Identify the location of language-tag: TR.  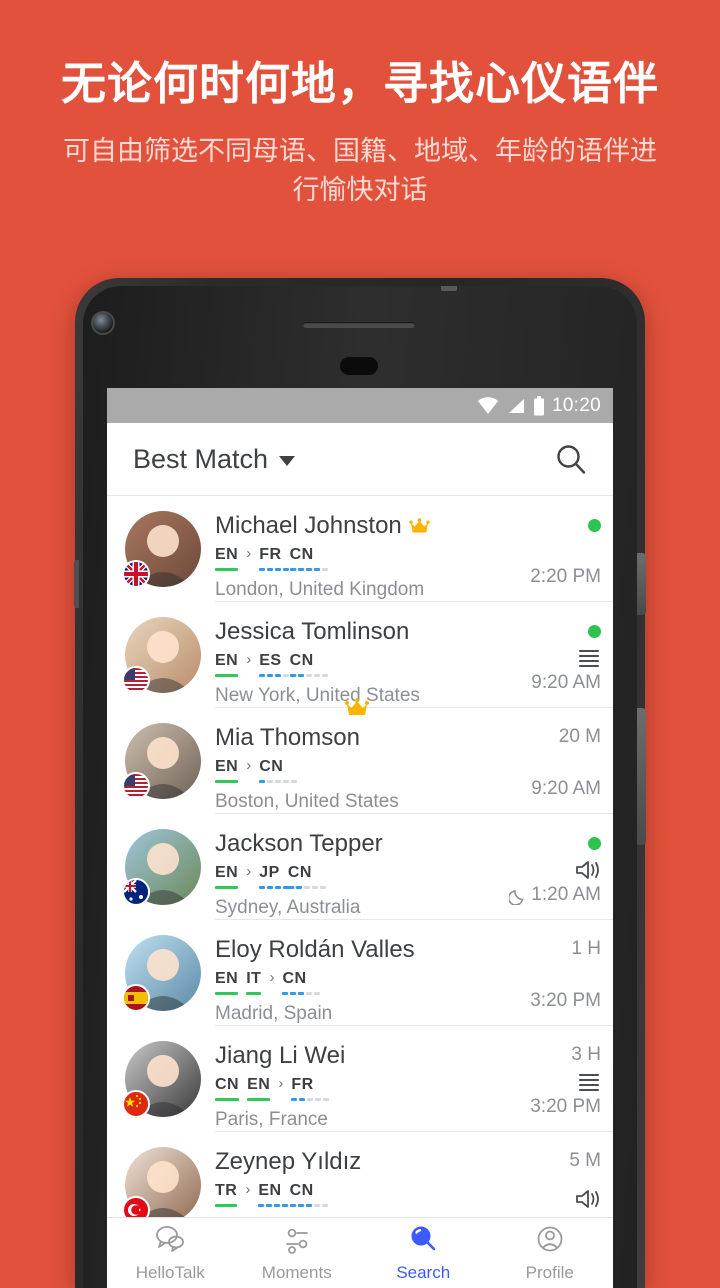
(226, 1194).